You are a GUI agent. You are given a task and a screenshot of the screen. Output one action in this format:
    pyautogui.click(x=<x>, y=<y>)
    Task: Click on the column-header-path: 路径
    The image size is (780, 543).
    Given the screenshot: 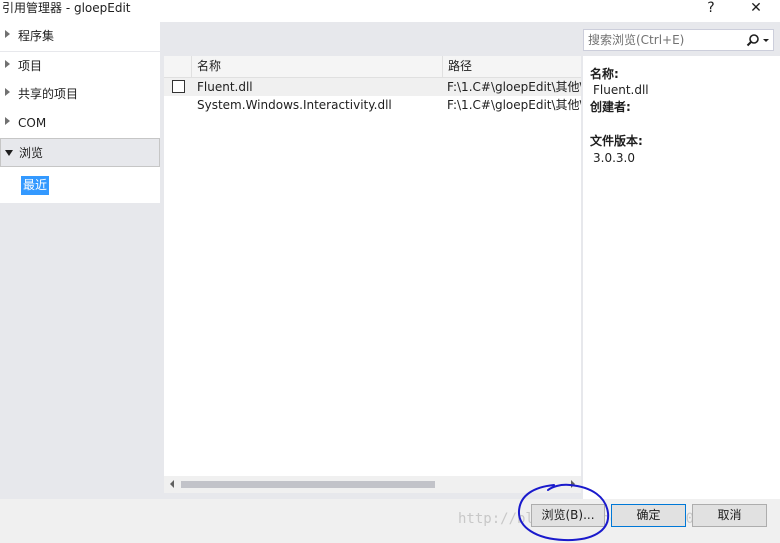 What is the action you would take?
    pyautogui.click(x=511, y=67)
    